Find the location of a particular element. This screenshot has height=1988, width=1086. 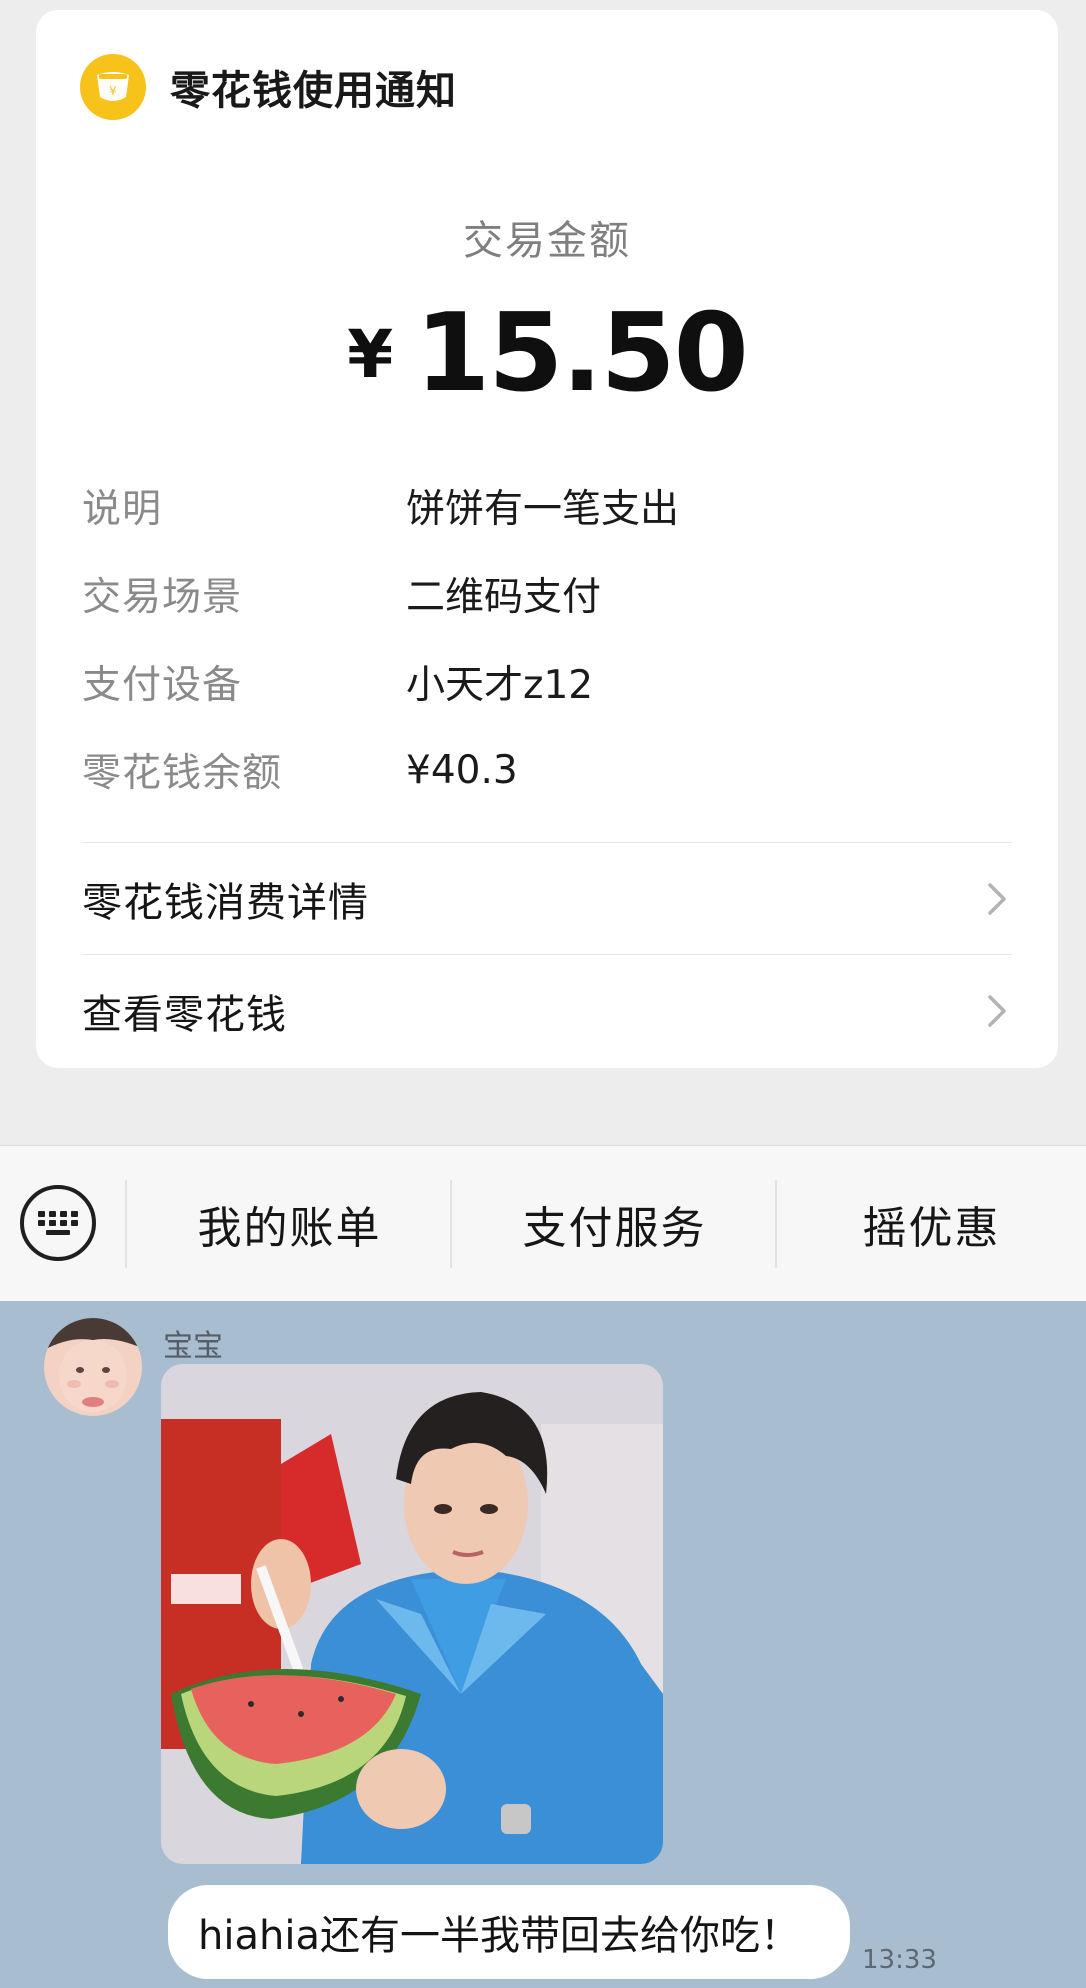

photo-message is located at coordinates (412, 1614).